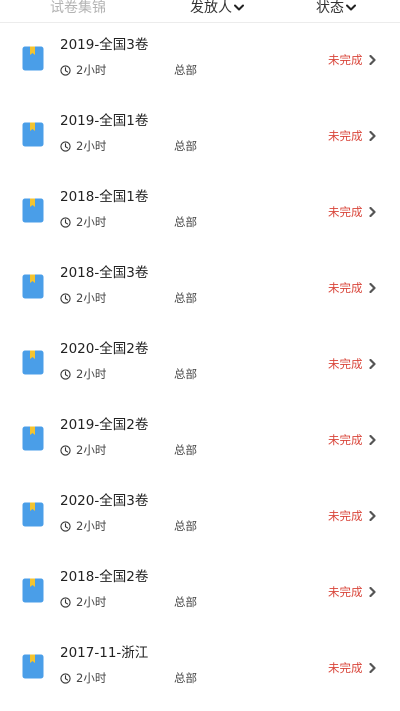  What do you see at coordinates (211, 8) in the screenshot?
I see `sender-filter-label: 发放人` at bounding box center [211, 8].